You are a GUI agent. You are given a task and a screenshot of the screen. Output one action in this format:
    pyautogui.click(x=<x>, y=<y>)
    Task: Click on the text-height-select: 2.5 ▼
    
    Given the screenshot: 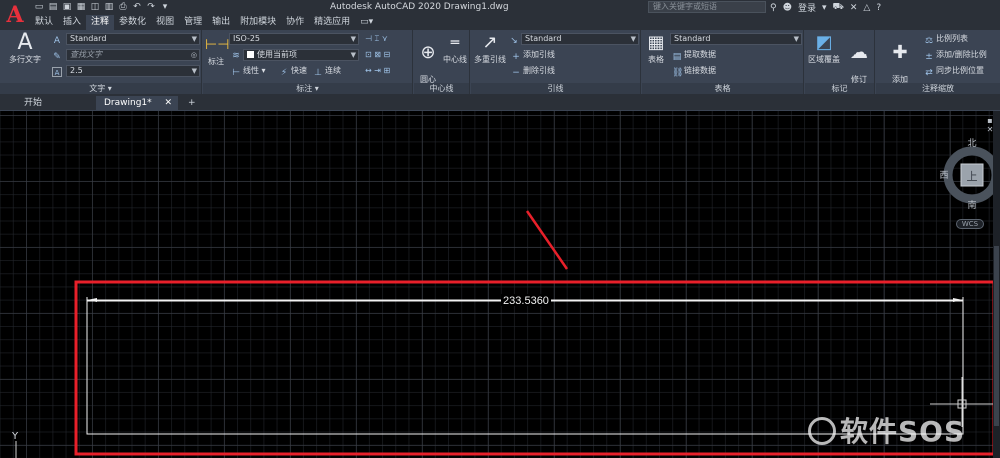 What is the action you would take?
    pyautogui.click(x=133, y=71)
    